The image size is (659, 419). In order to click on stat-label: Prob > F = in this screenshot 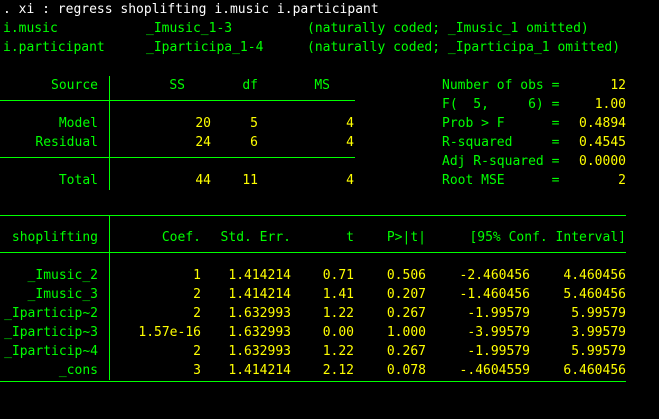, I will do `click(501, 123)`.